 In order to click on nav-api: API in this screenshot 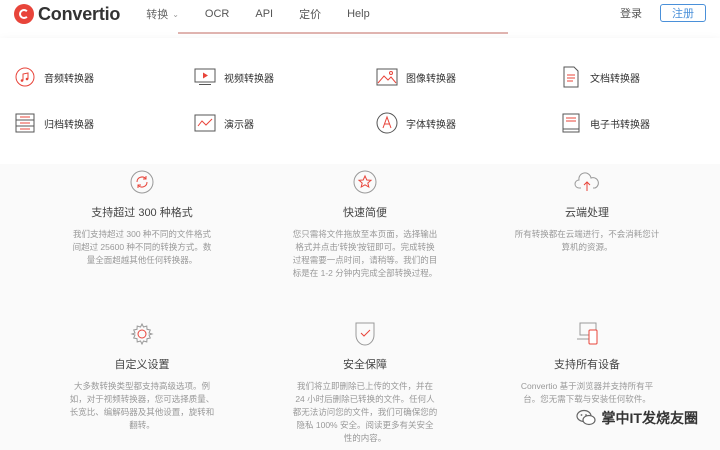, I will do `click(264, 14)`.